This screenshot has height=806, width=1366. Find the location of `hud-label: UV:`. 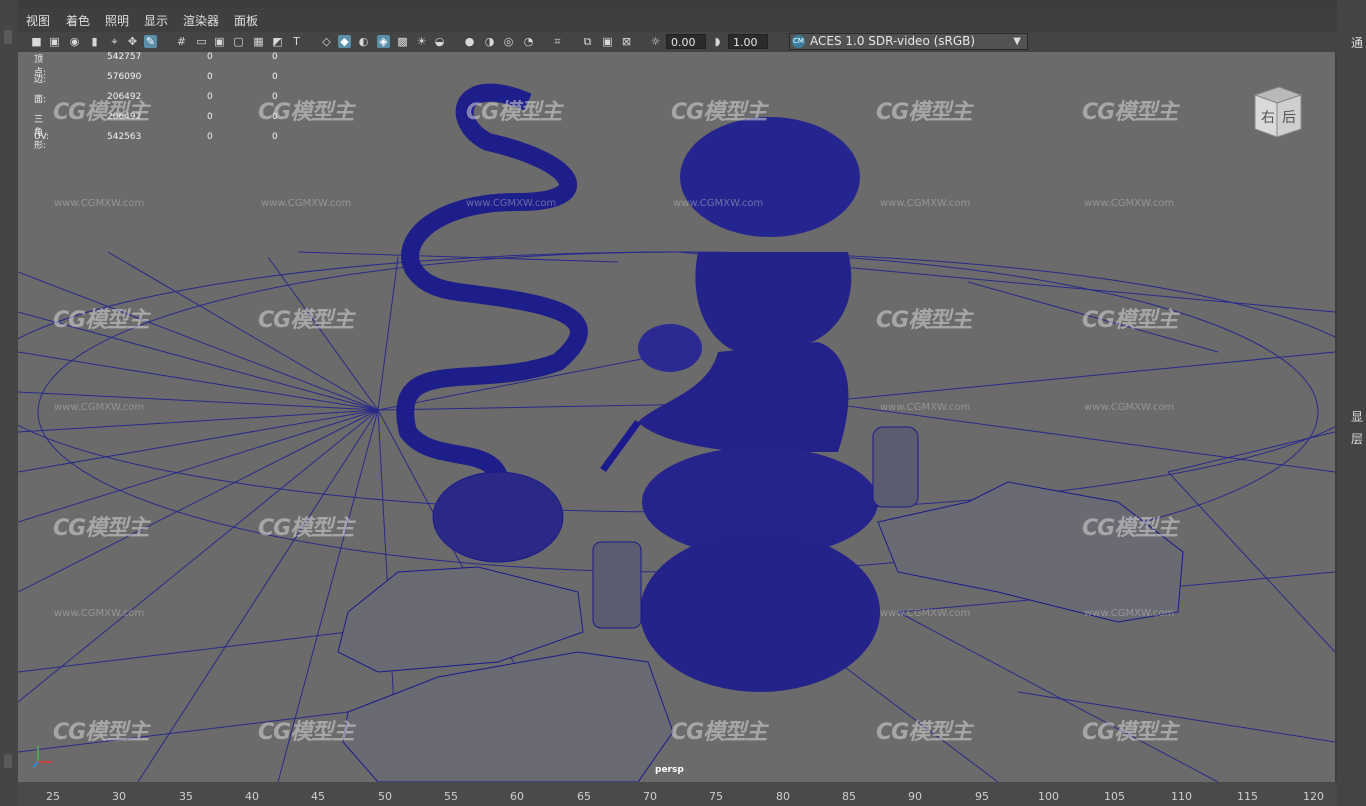

hud-label: UV: is located at coordinates (42, 137).